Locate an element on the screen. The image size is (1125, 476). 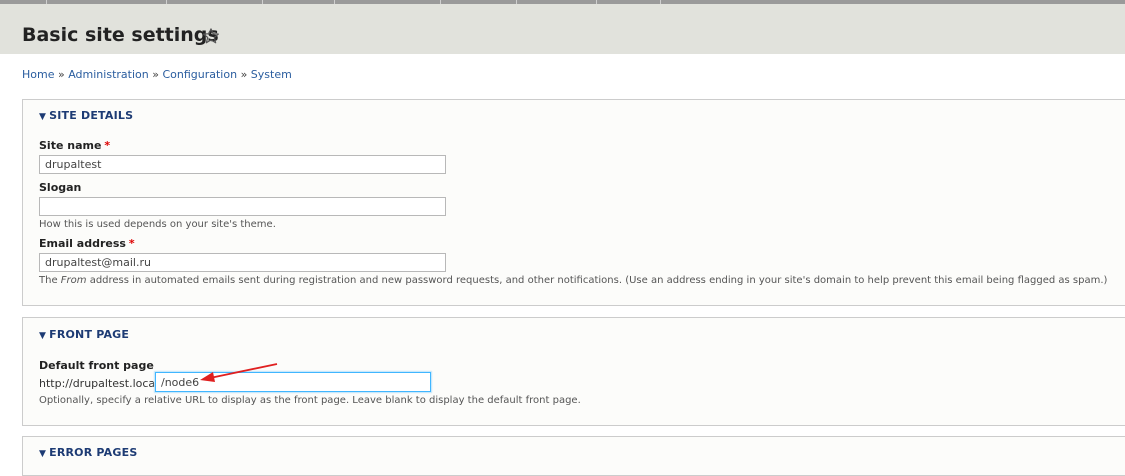
site-name-label-text: Site name is located at coordinates (70, 145).